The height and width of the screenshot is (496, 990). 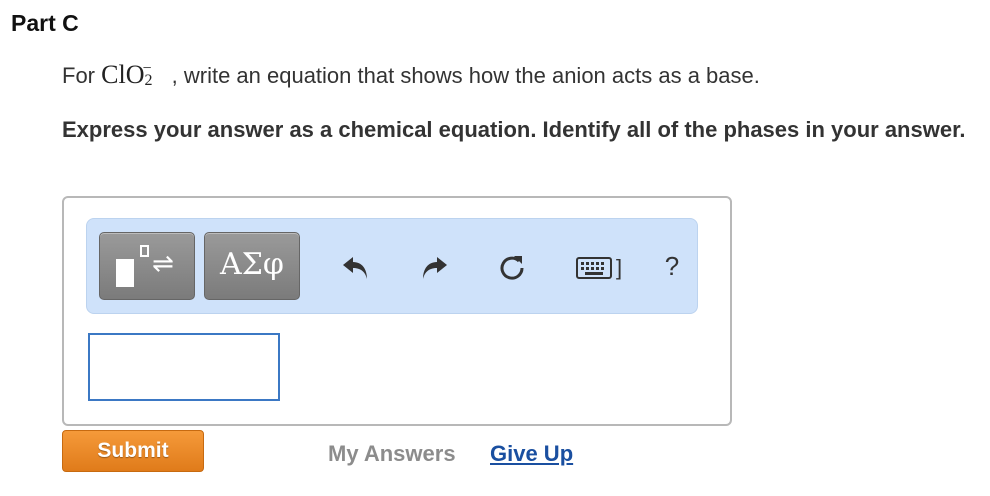 What do you see at coordinates (45, 23) in the screenshot?
I see `part-title: Part C` at bounding box center [45, 23].